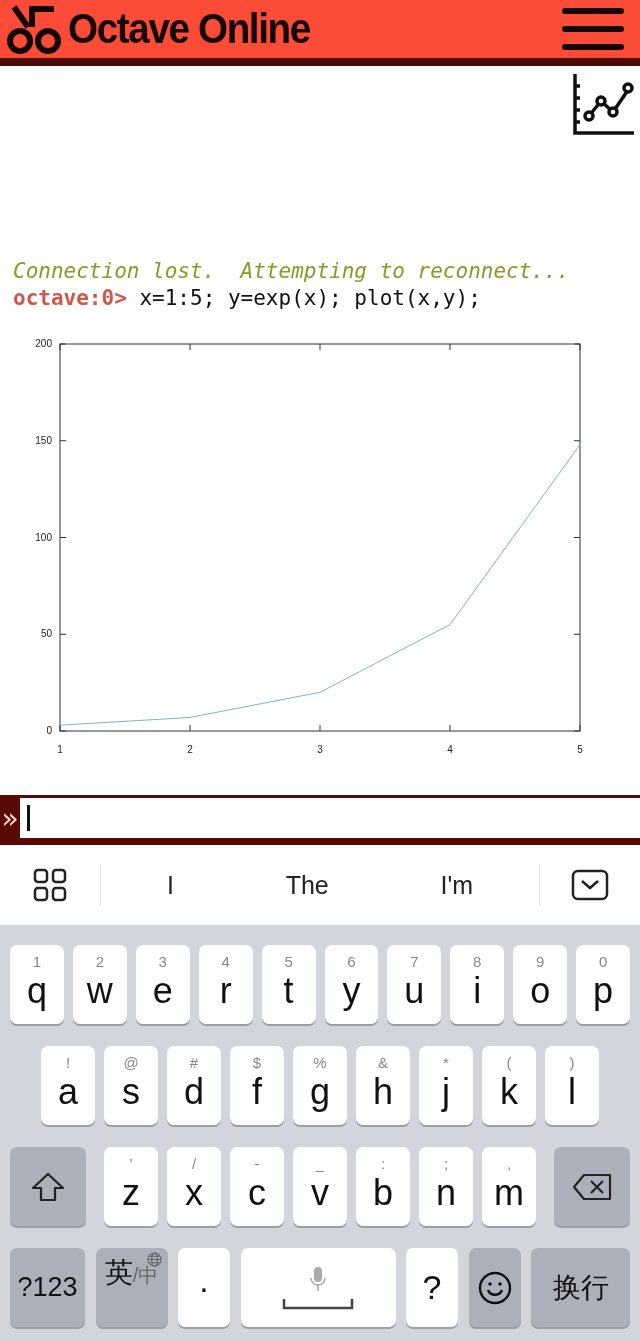  What do you see at coordinates (194, 1186) in the screenshot?
I see `letter-key: / x` at bounding box center [194, 1186].